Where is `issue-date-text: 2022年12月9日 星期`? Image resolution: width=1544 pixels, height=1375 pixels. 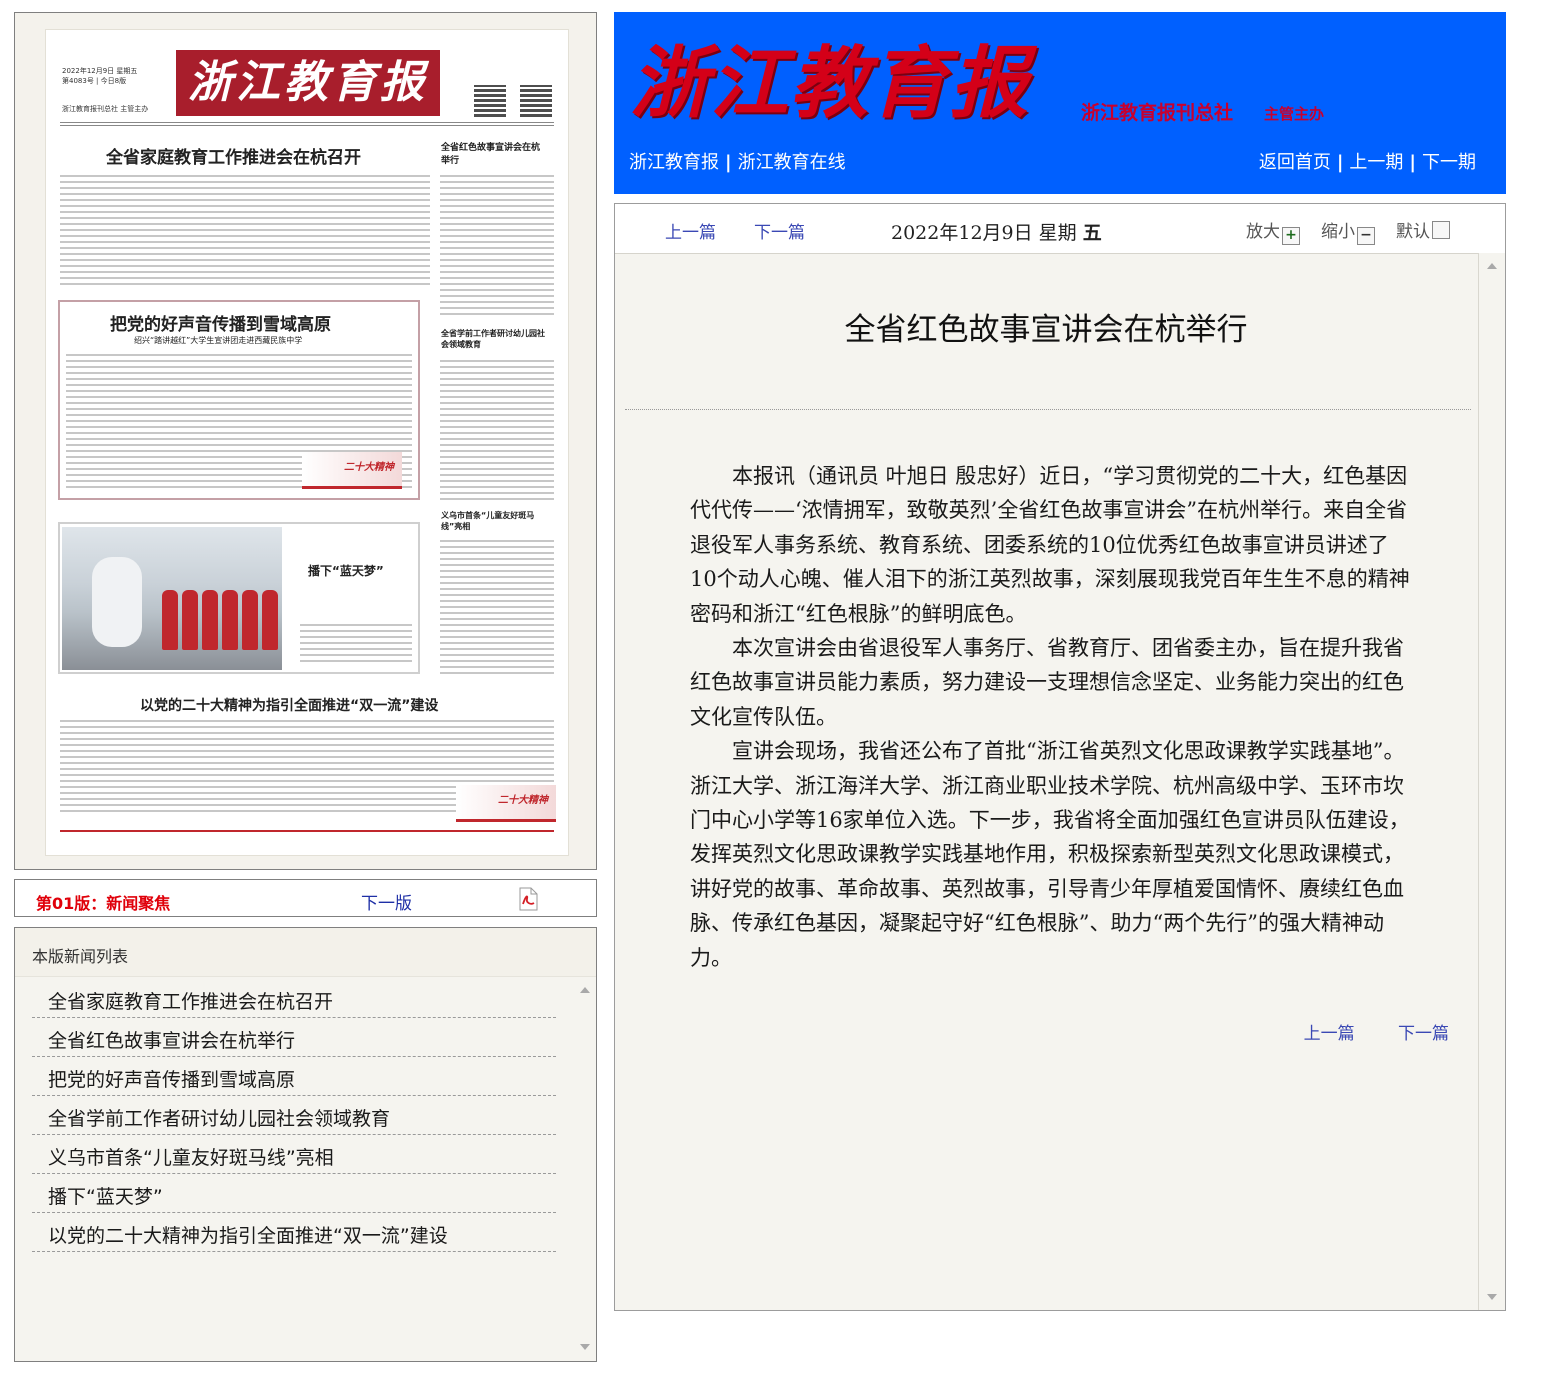
issue-date-text: 2022年12月9日 星期 is located at coordinates (984, 233).